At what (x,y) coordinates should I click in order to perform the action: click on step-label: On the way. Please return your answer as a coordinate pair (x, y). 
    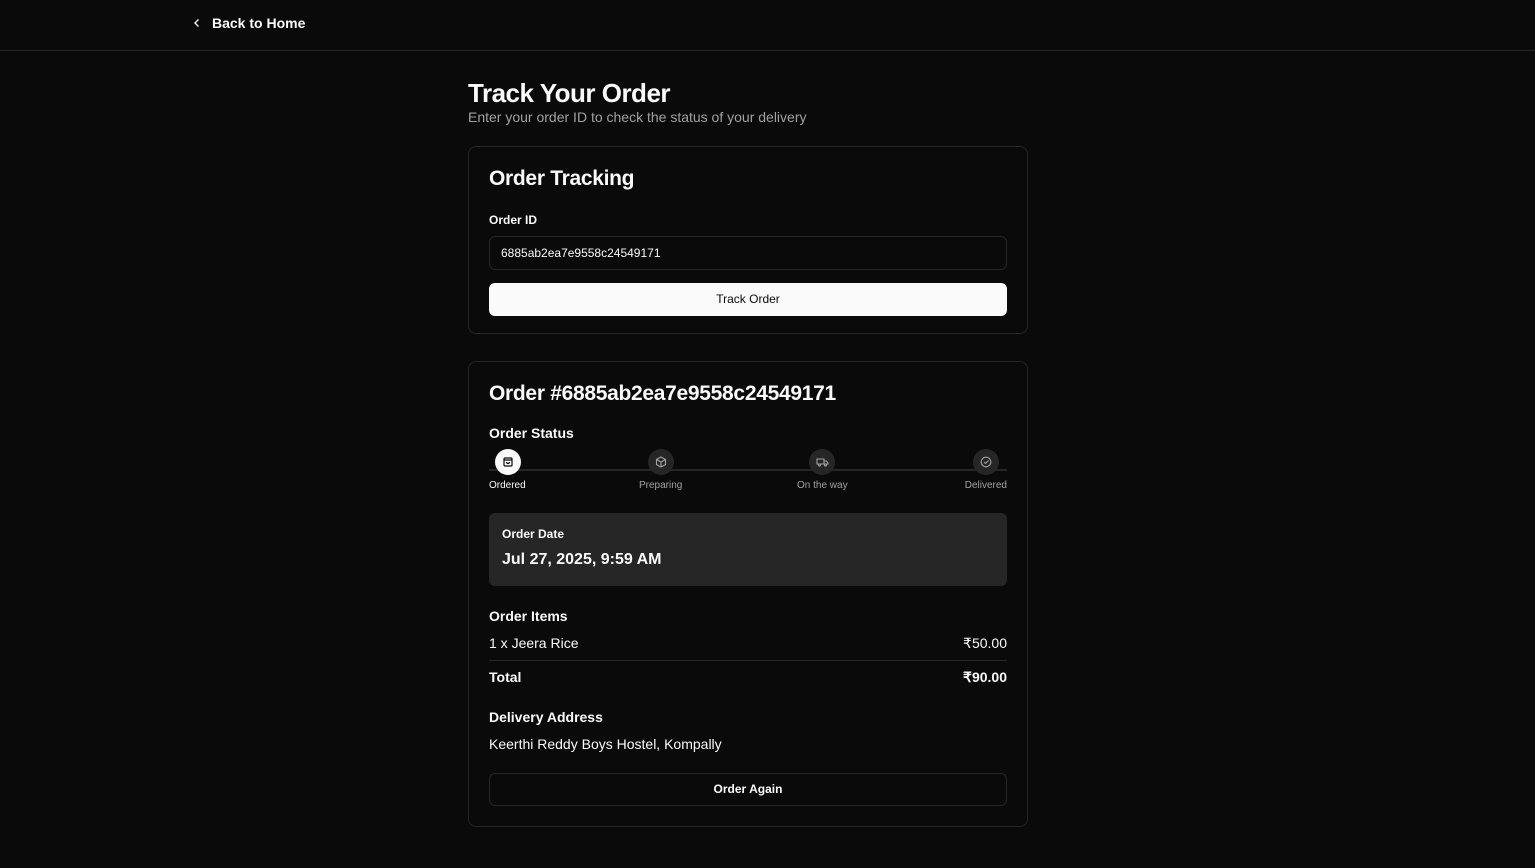
    Looking at the image, I should click on (822, 485).